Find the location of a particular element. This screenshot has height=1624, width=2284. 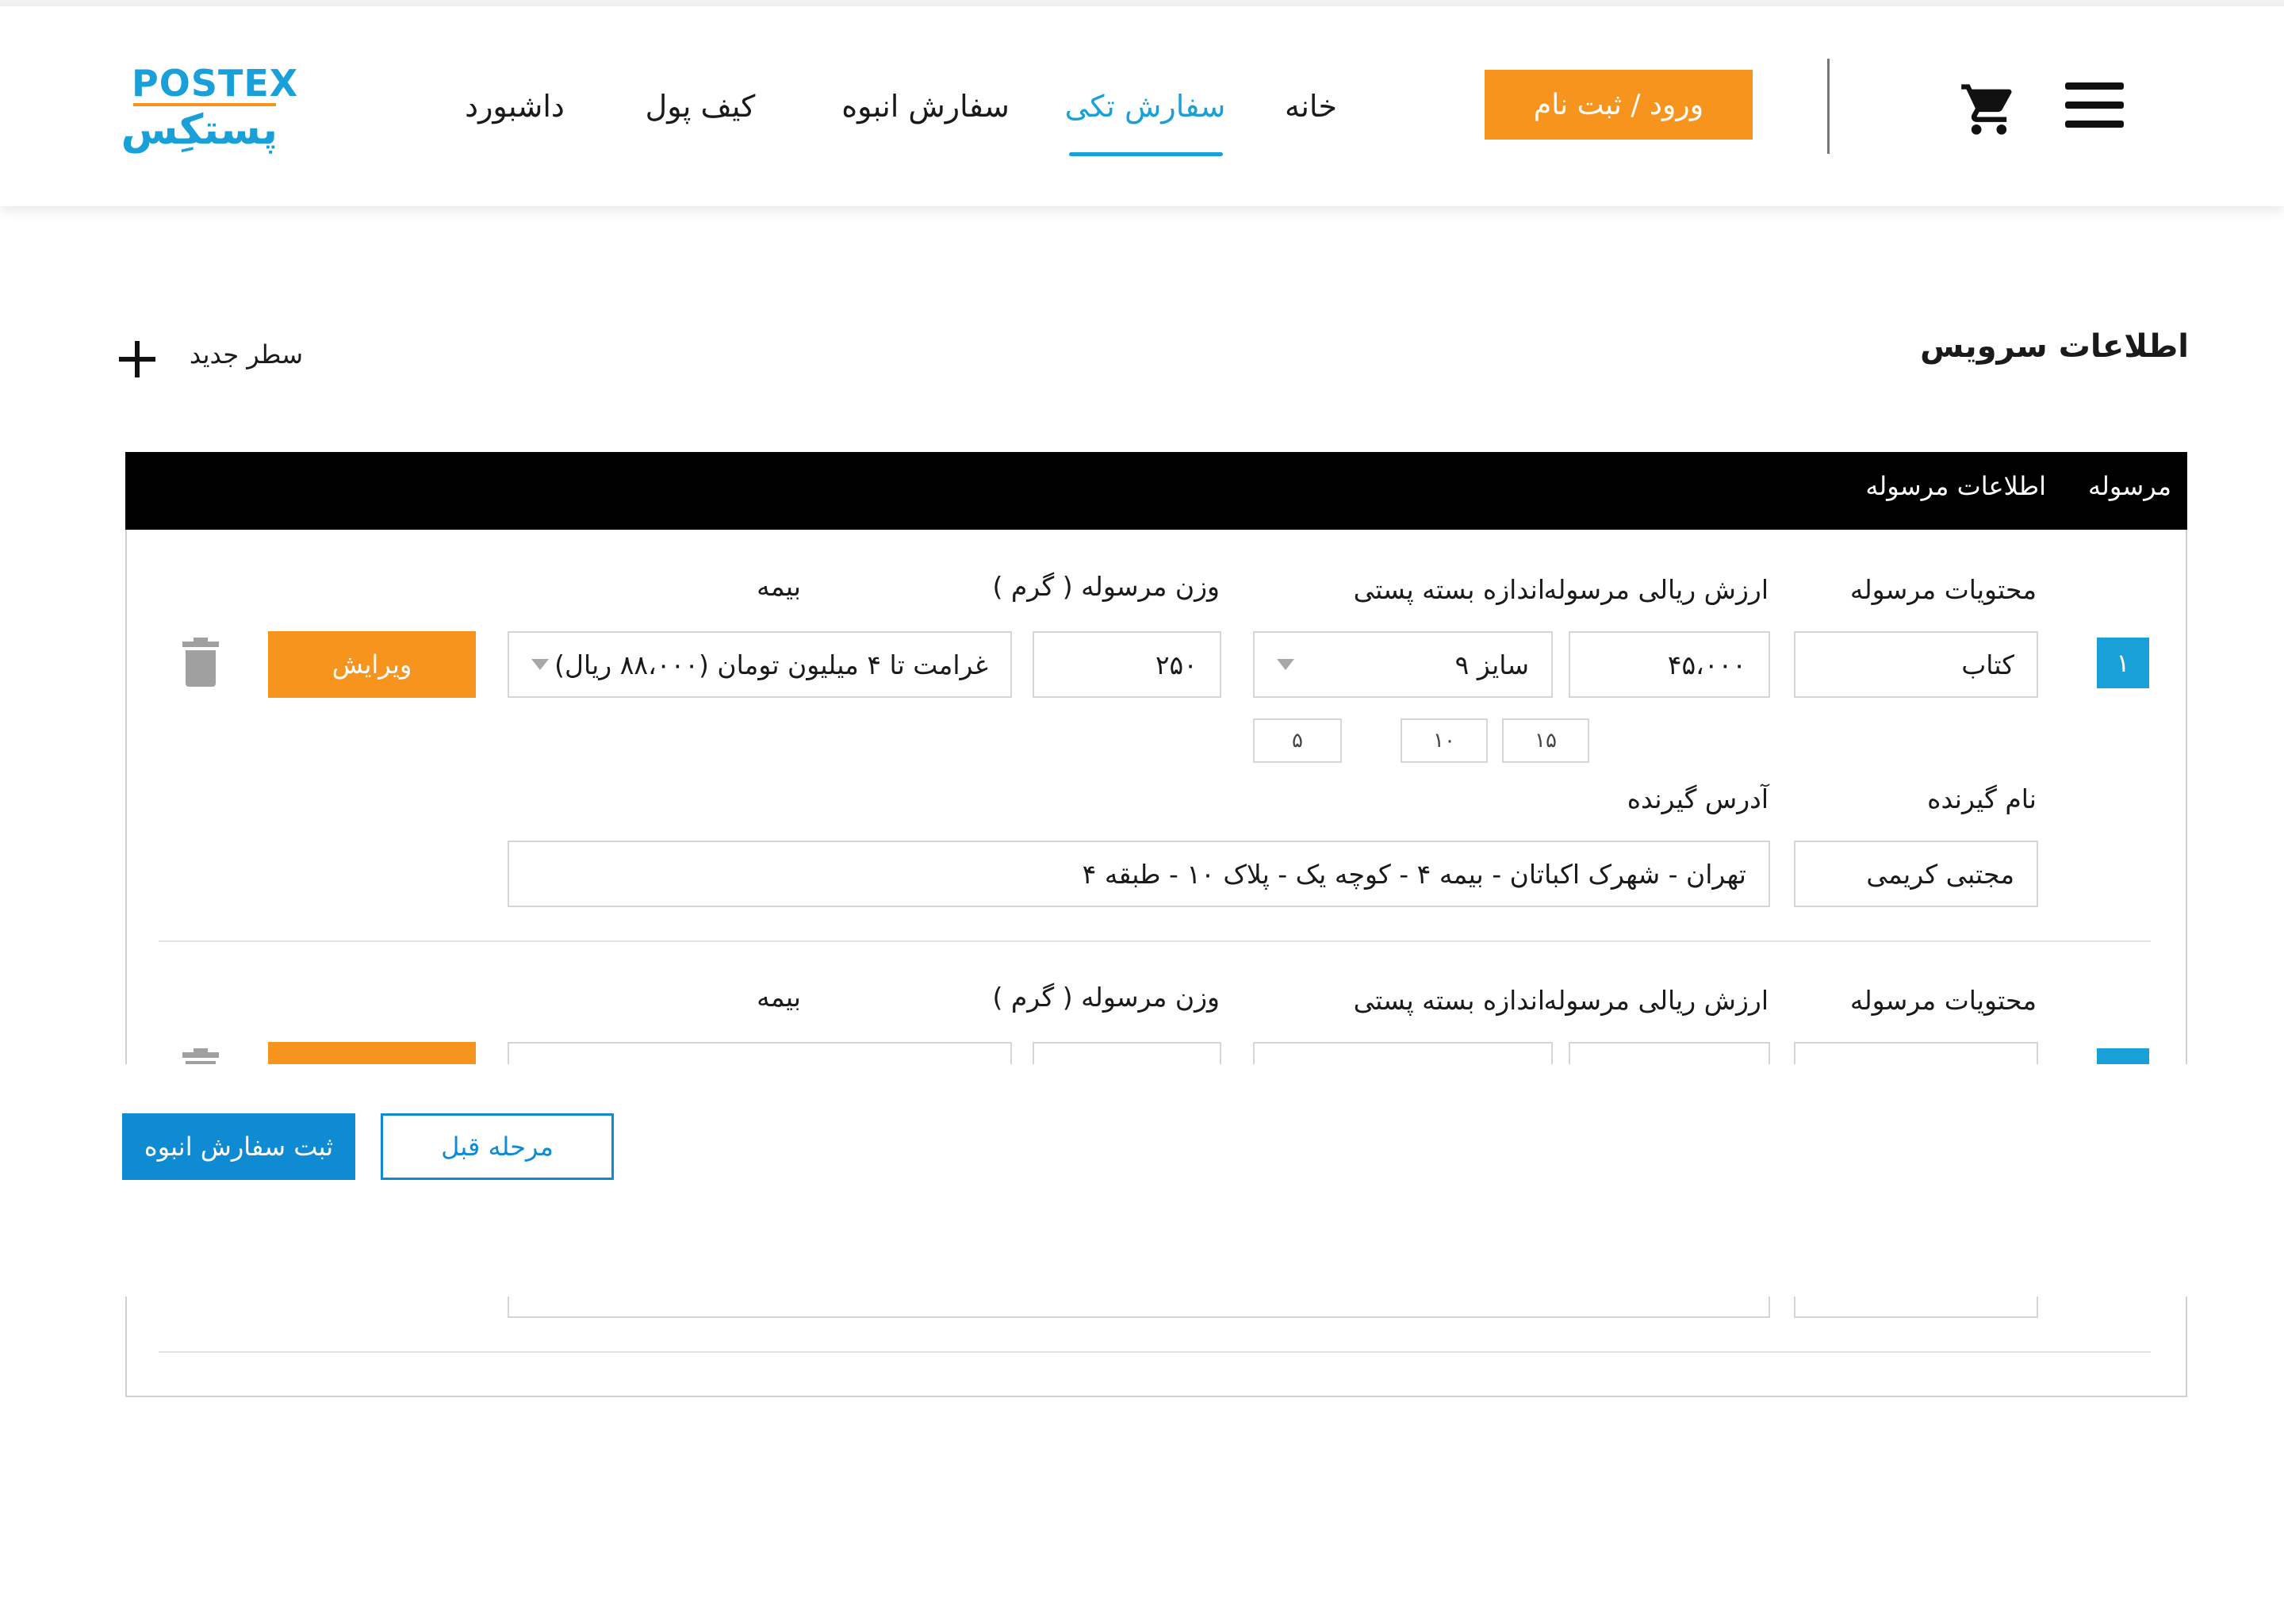

page-title: اطلاعات سرویس is located at coordinates (2054, 346).